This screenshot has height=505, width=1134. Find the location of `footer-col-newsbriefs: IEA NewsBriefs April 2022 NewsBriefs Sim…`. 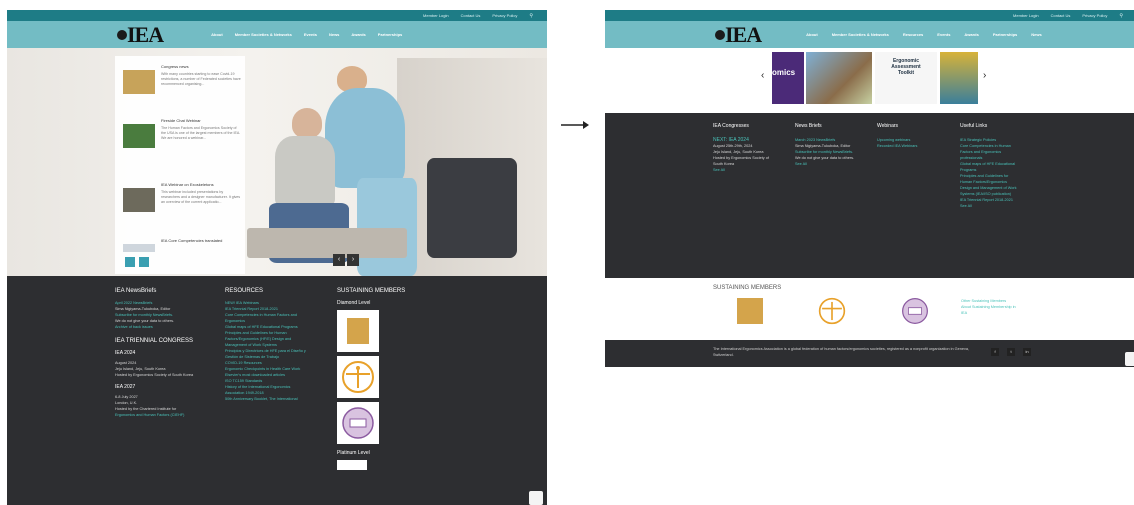

footer-col-newsbriefs: IEA NewsBriefs April 2022 NewsBriefs Sim… is located at coordinates (167, 353).